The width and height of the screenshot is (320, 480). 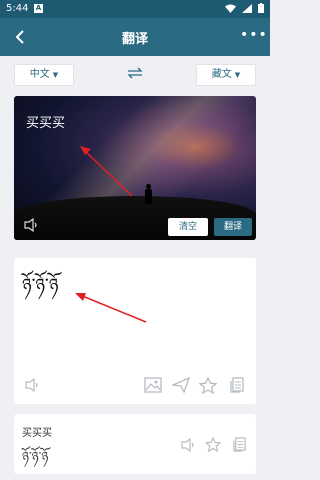 I want to click on send-button, so click(x=181, y=385).